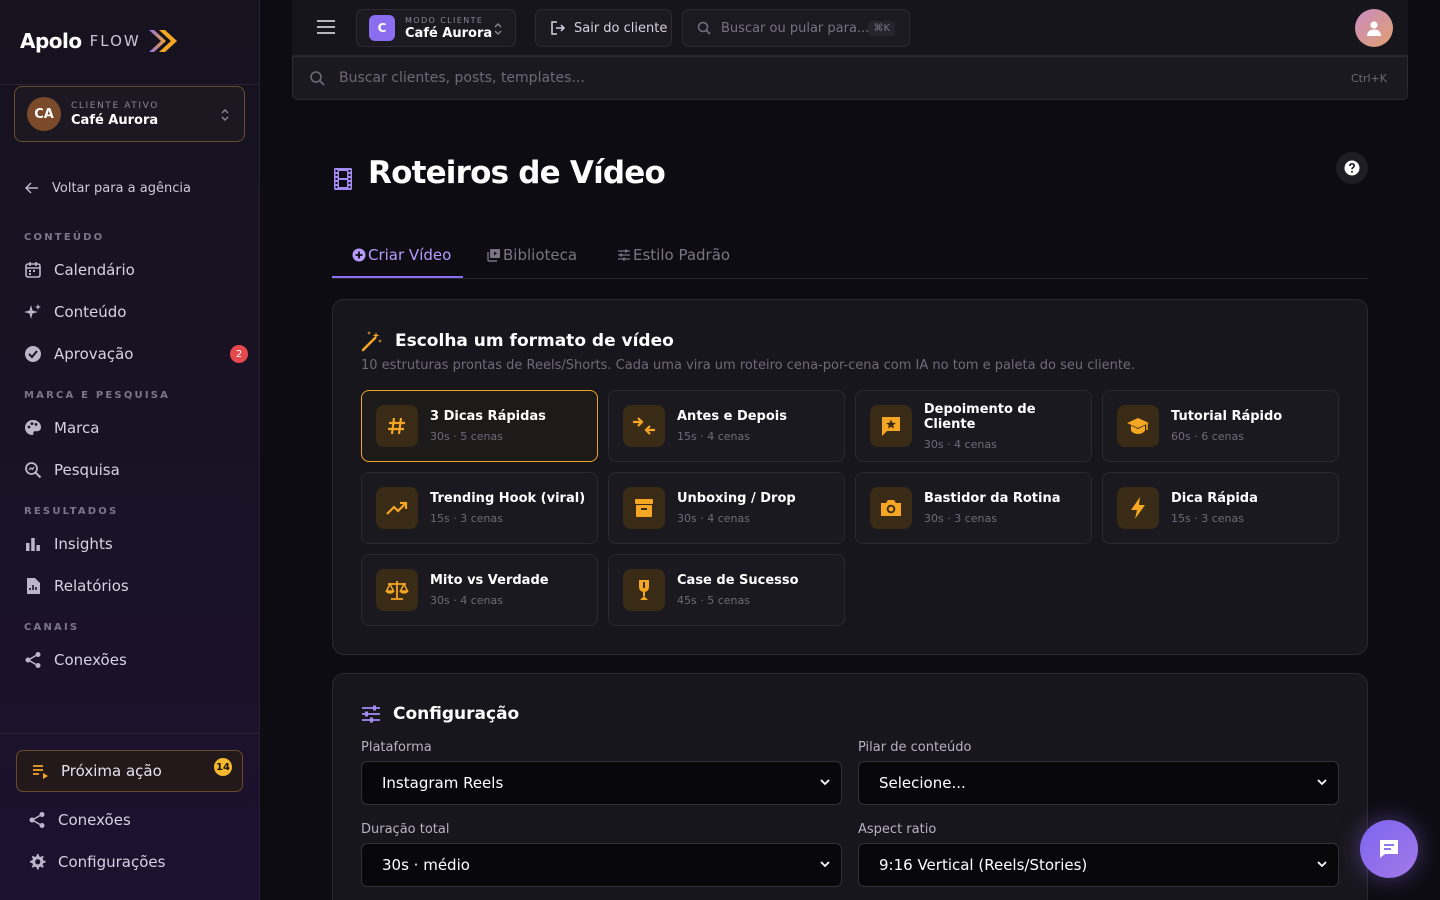 Image resolution: width=1440 pixels, height=900 pixels. I want to click on next-action-button: Próxima ação 14, so click(129, 771).